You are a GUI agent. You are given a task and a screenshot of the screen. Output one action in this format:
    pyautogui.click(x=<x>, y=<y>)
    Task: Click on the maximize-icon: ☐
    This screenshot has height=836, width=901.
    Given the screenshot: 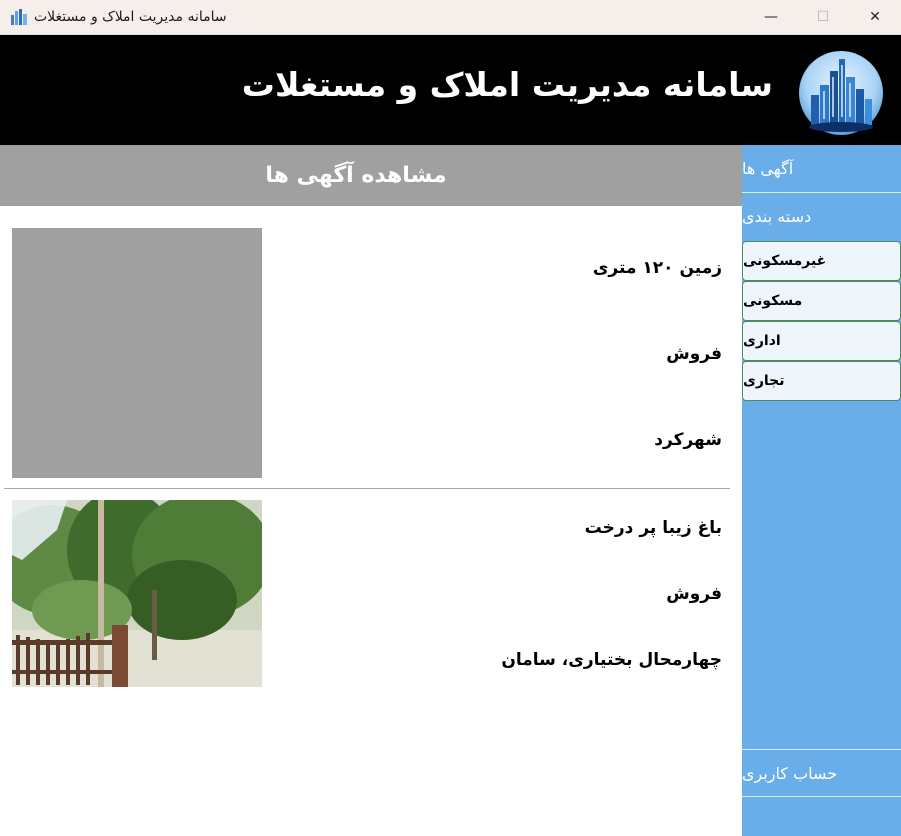 What is the action you would take?
    pyautogui.click(x=823, y=17)
    